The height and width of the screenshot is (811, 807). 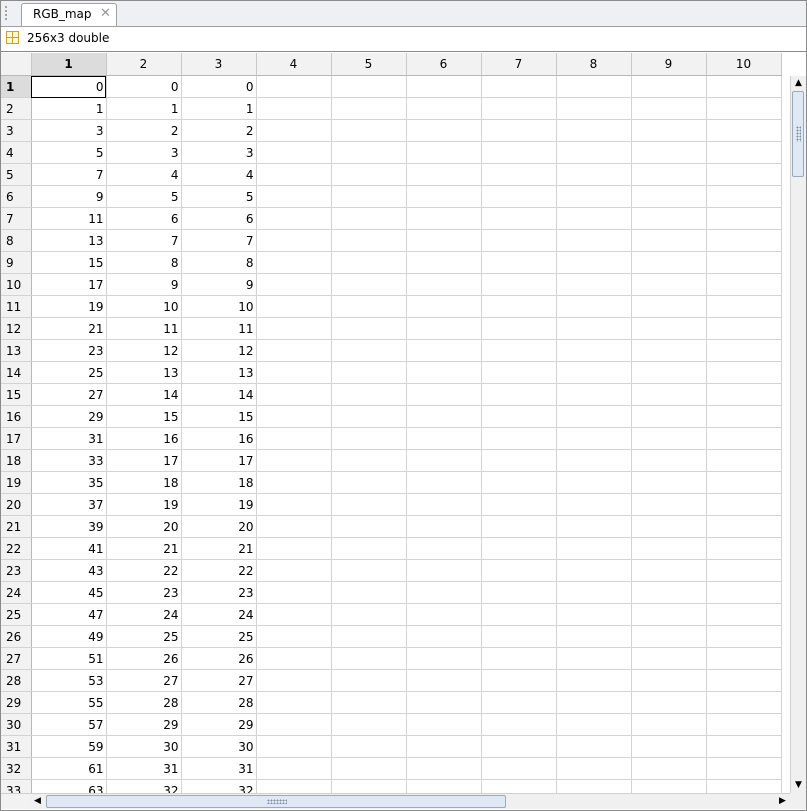 What do you see at coordinates (782, 801) in the screenshot?
I see `scroll-right-arrow-icon: ▶` at bounding box center [782, 801].